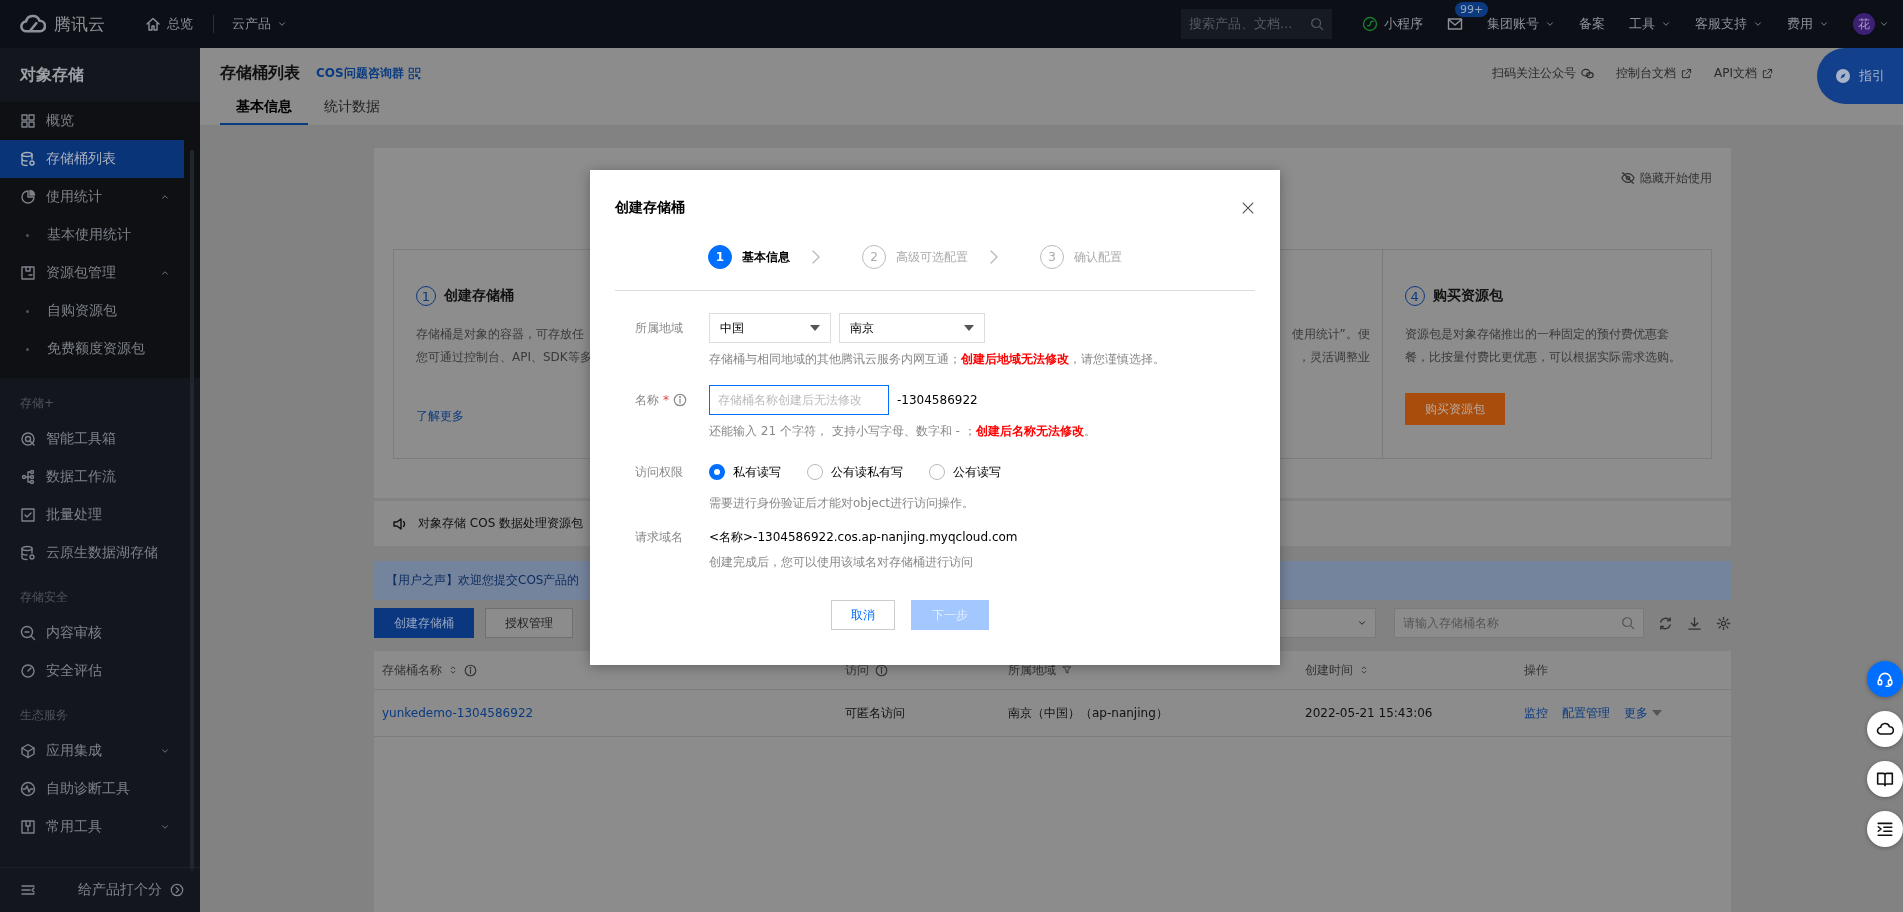 The width and height of the screenshot is (1903, 912). Describe the element at coordinates (1467, 296) in the screenshot. I see `step-title: 购买资源包` at that location.